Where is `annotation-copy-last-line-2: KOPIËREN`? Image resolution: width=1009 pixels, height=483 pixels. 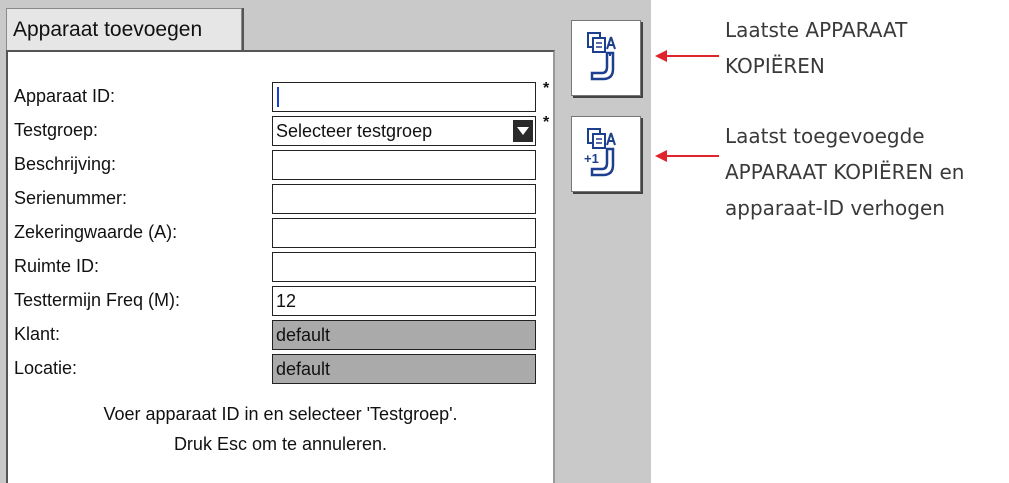
annotation-copy-last-line-2: KOPIËREN is located at coordinates (775, 66).